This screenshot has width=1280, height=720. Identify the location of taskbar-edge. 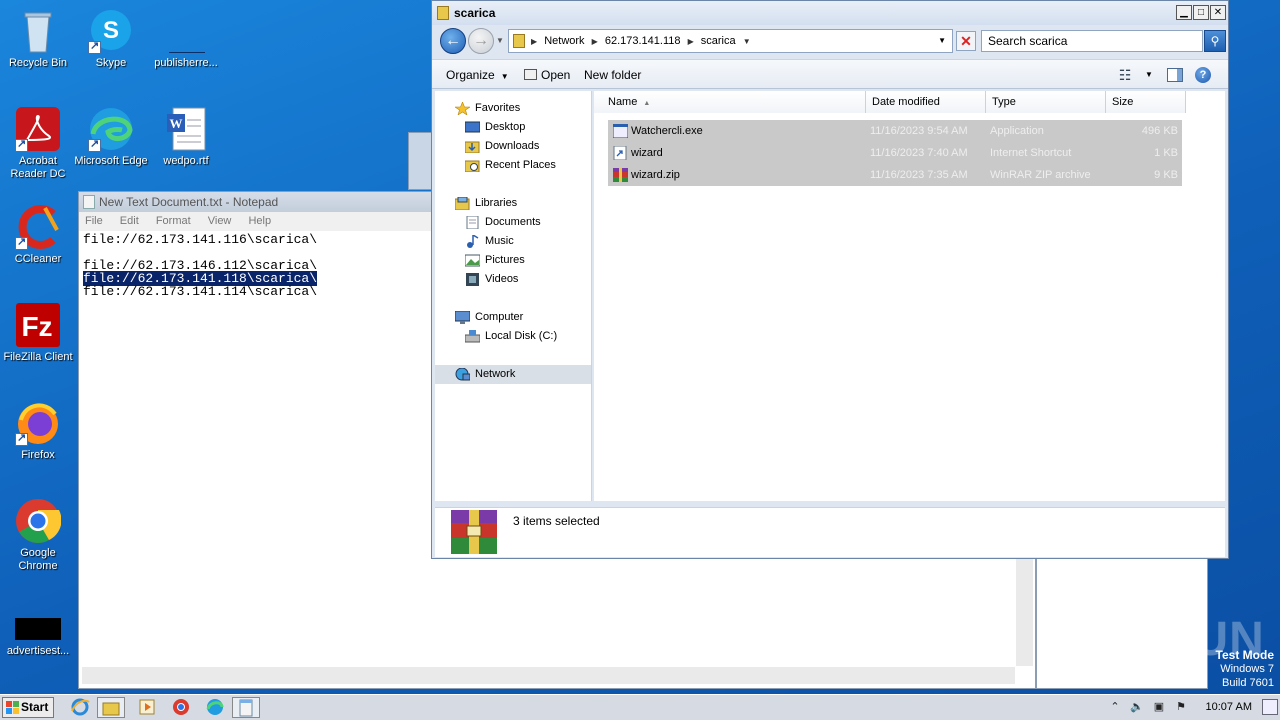
(215, 707).